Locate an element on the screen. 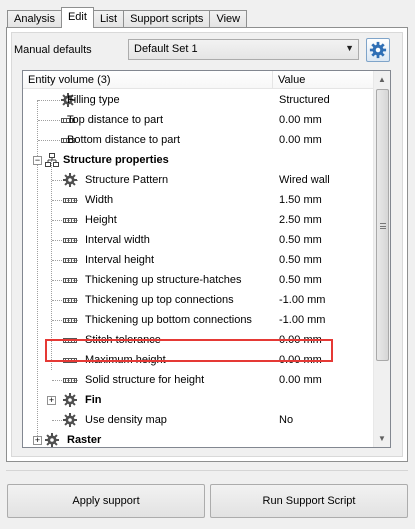 This screenshot has height=529, width=415. apply-support-button: Apply support is located at coordinates (106, 501).